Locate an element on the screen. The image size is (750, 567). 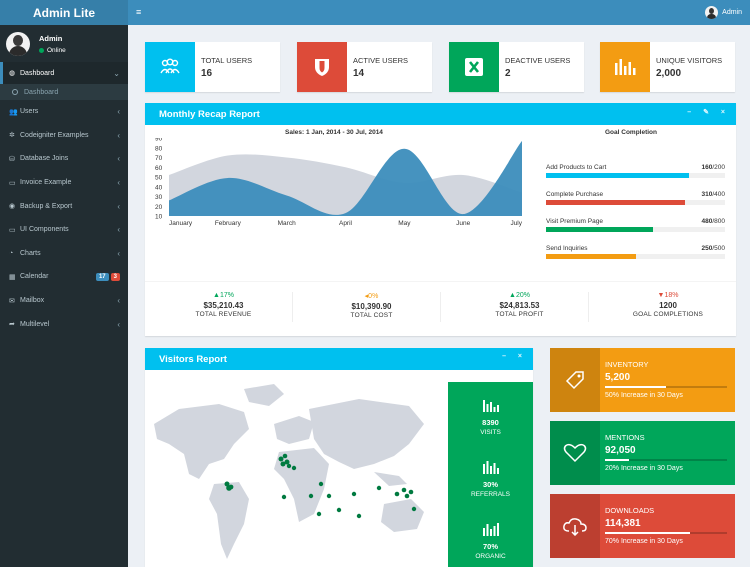
sidebar-item-database-joins: ⛁ Database Joins ‹ is located at coordinates (64, 159).